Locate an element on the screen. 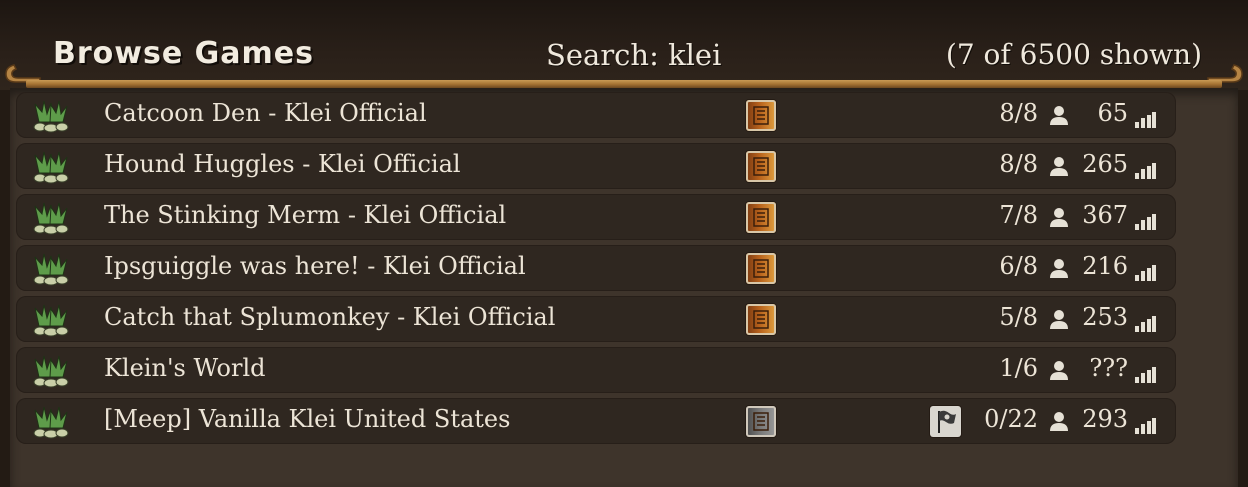 The width and height of the screenshot is (1248, 487). ping-value: 216 is located at coordinates (1105, 266).